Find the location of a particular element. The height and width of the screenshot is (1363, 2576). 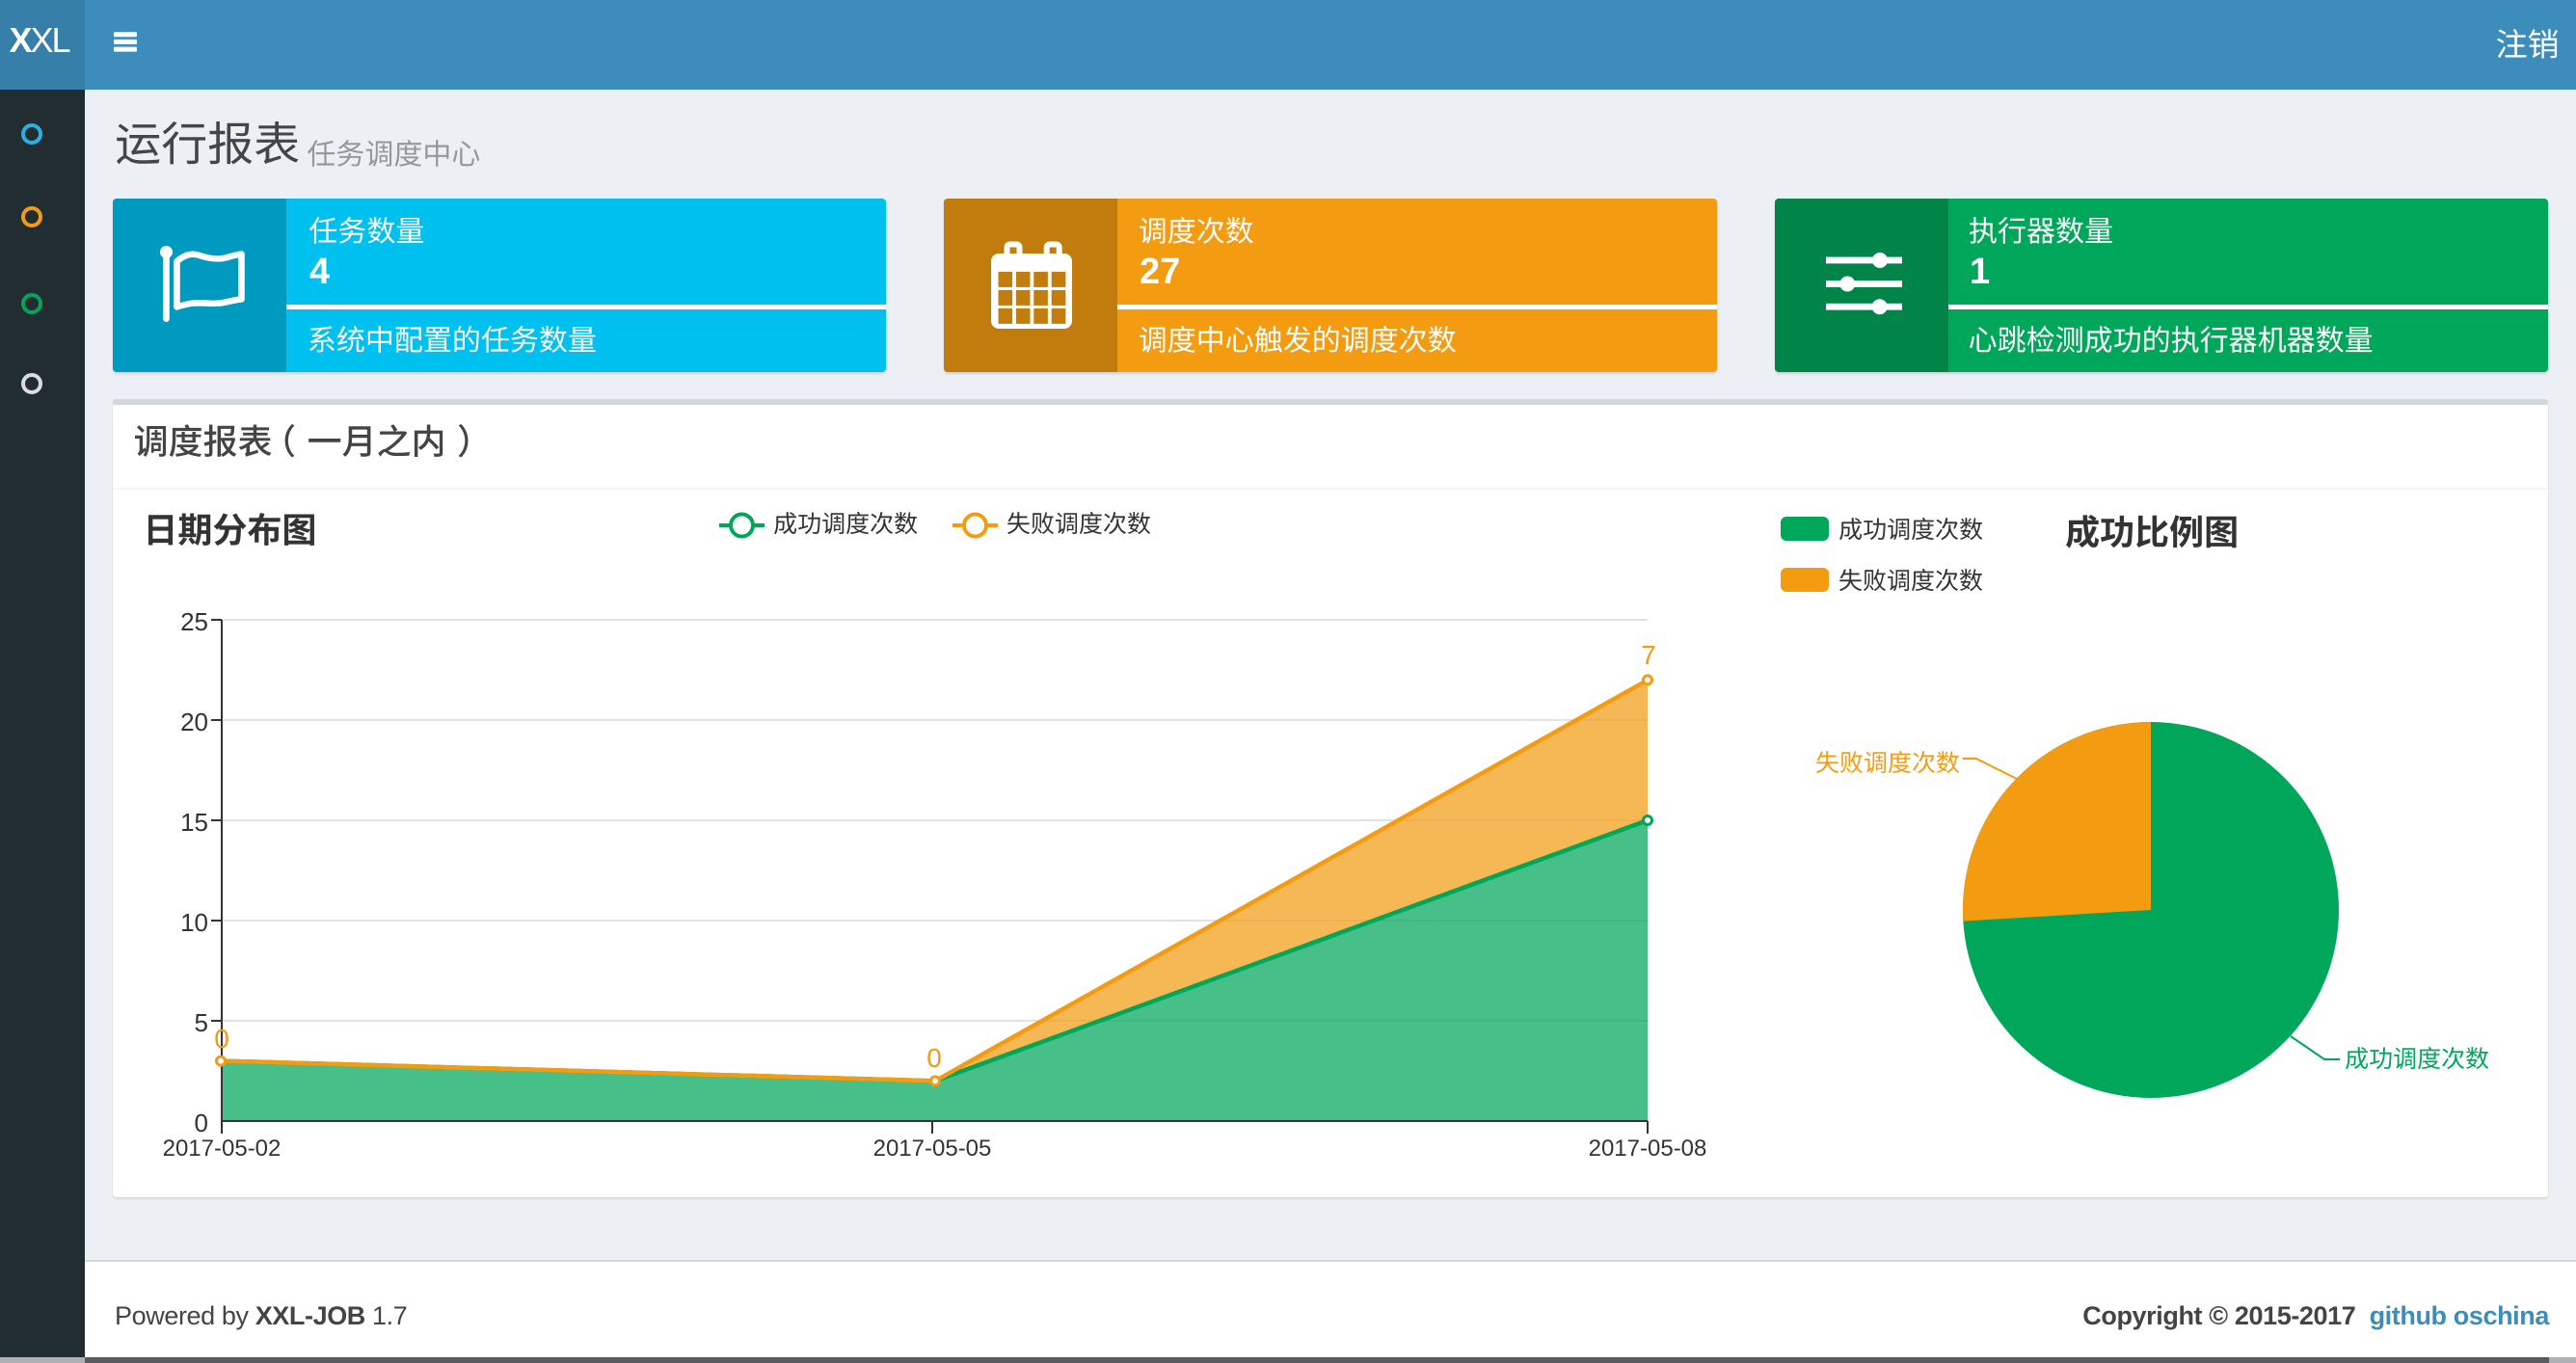

svg-text: 7 is located at coordinates (1649, 655).